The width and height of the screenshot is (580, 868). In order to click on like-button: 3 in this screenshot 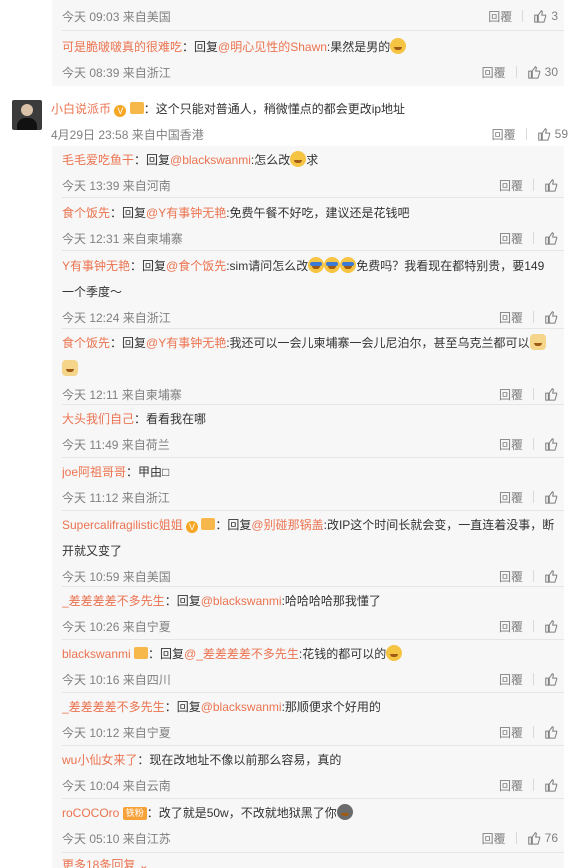, I will do `click(540, 16)`.